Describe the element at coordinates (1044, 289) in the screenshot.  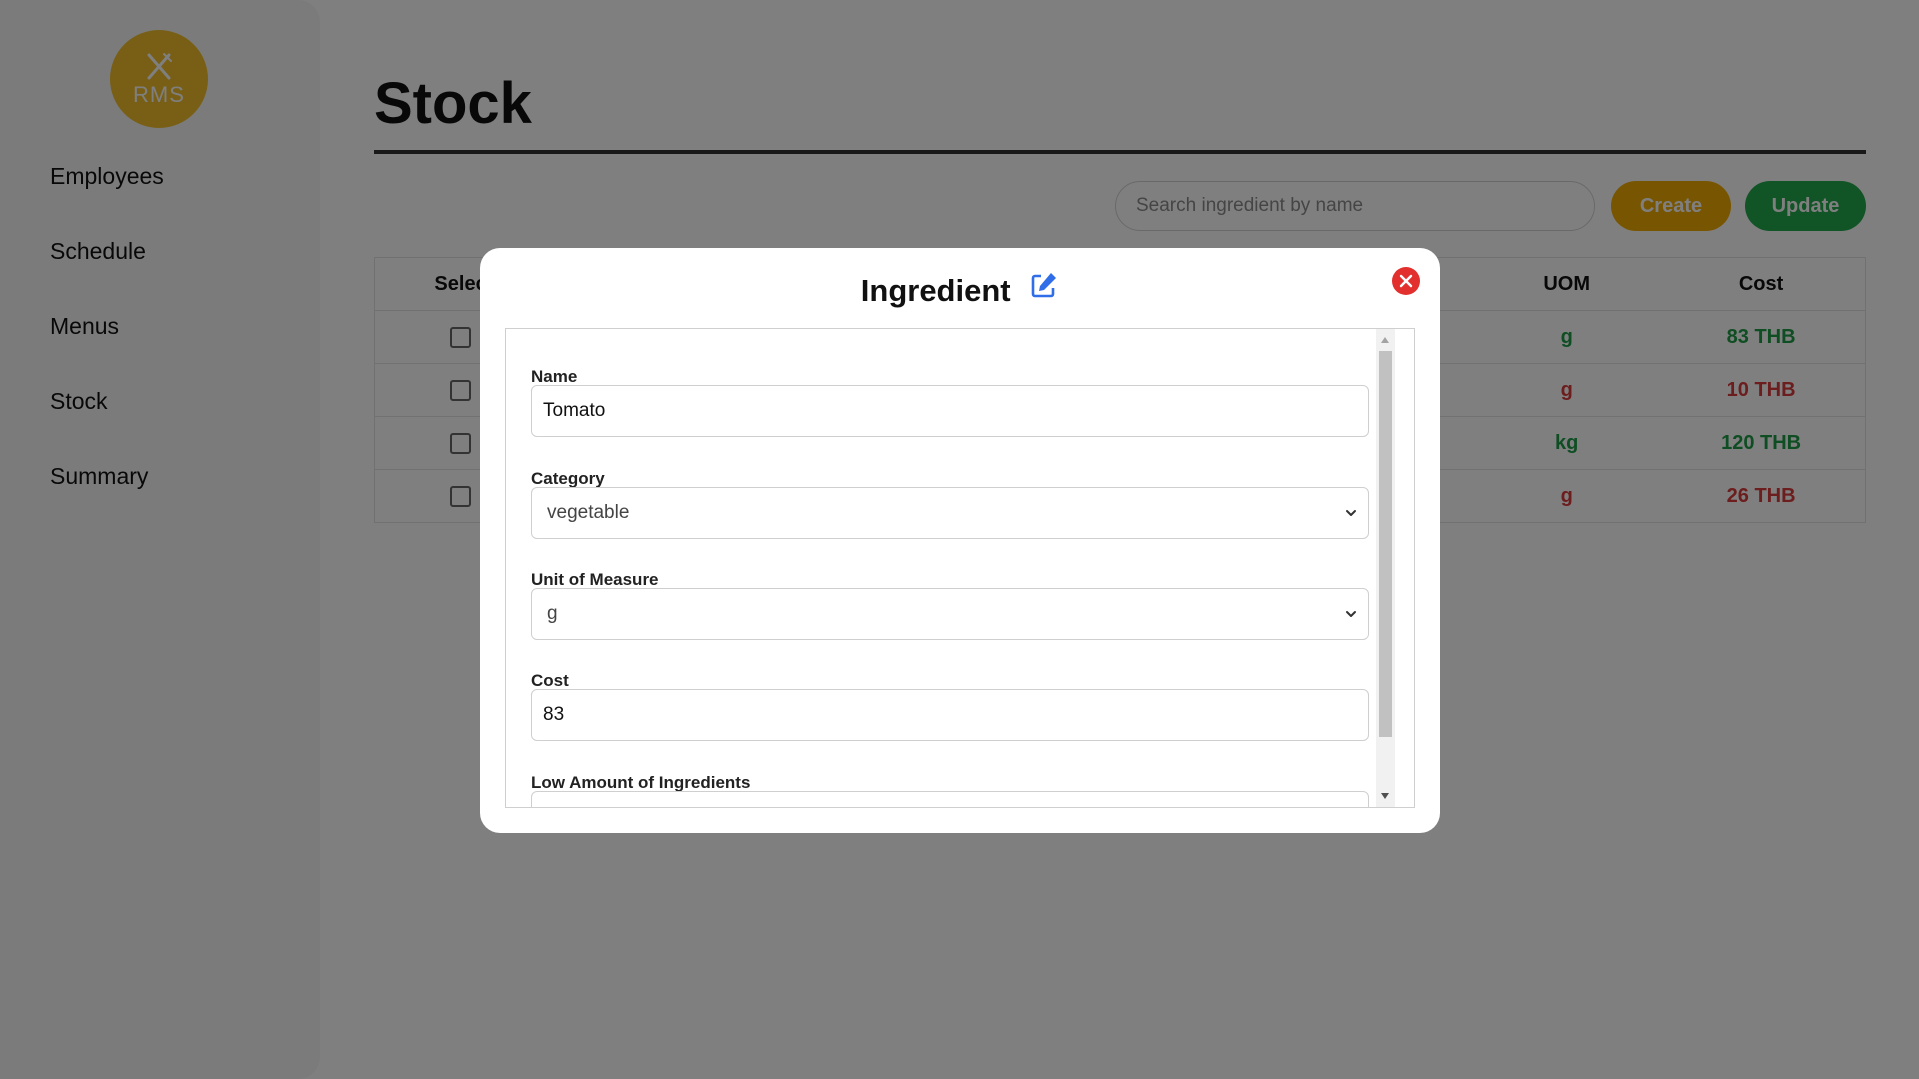
I see `edit-icon` at that location.